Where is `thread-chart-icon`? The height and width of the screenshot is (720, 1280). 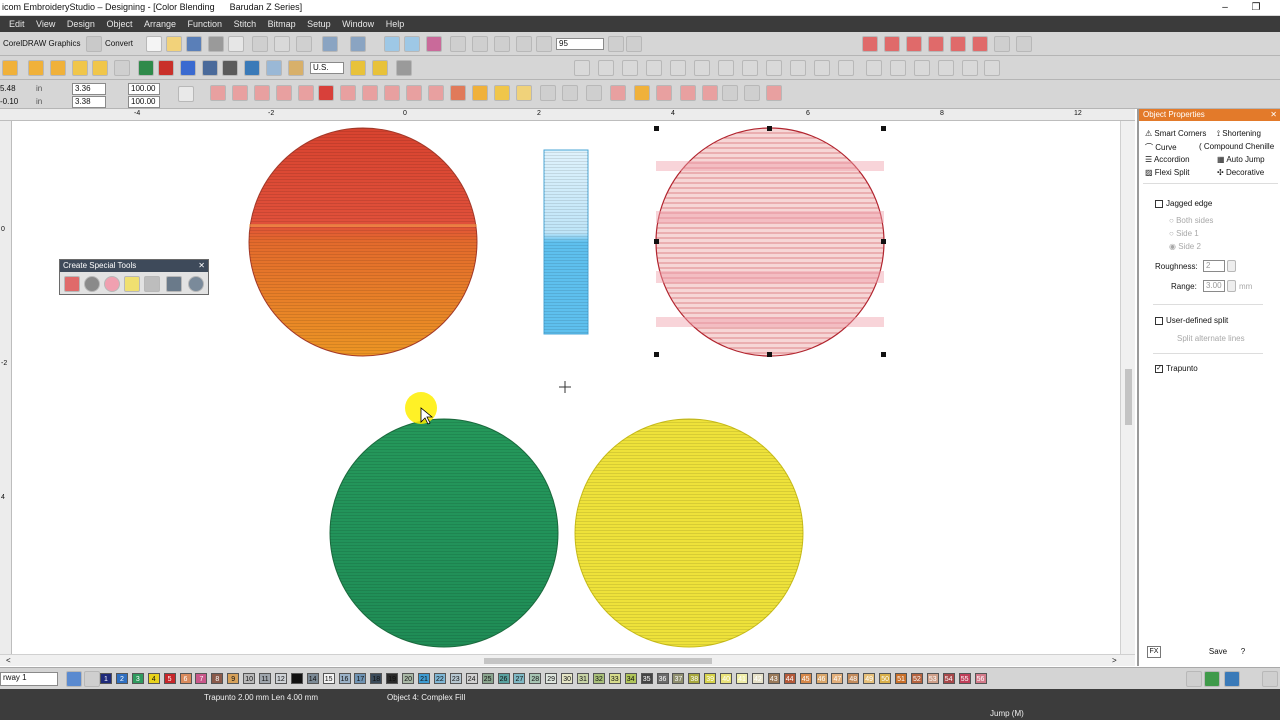 thread-chart-icon is located at coordinates (1232, 679).